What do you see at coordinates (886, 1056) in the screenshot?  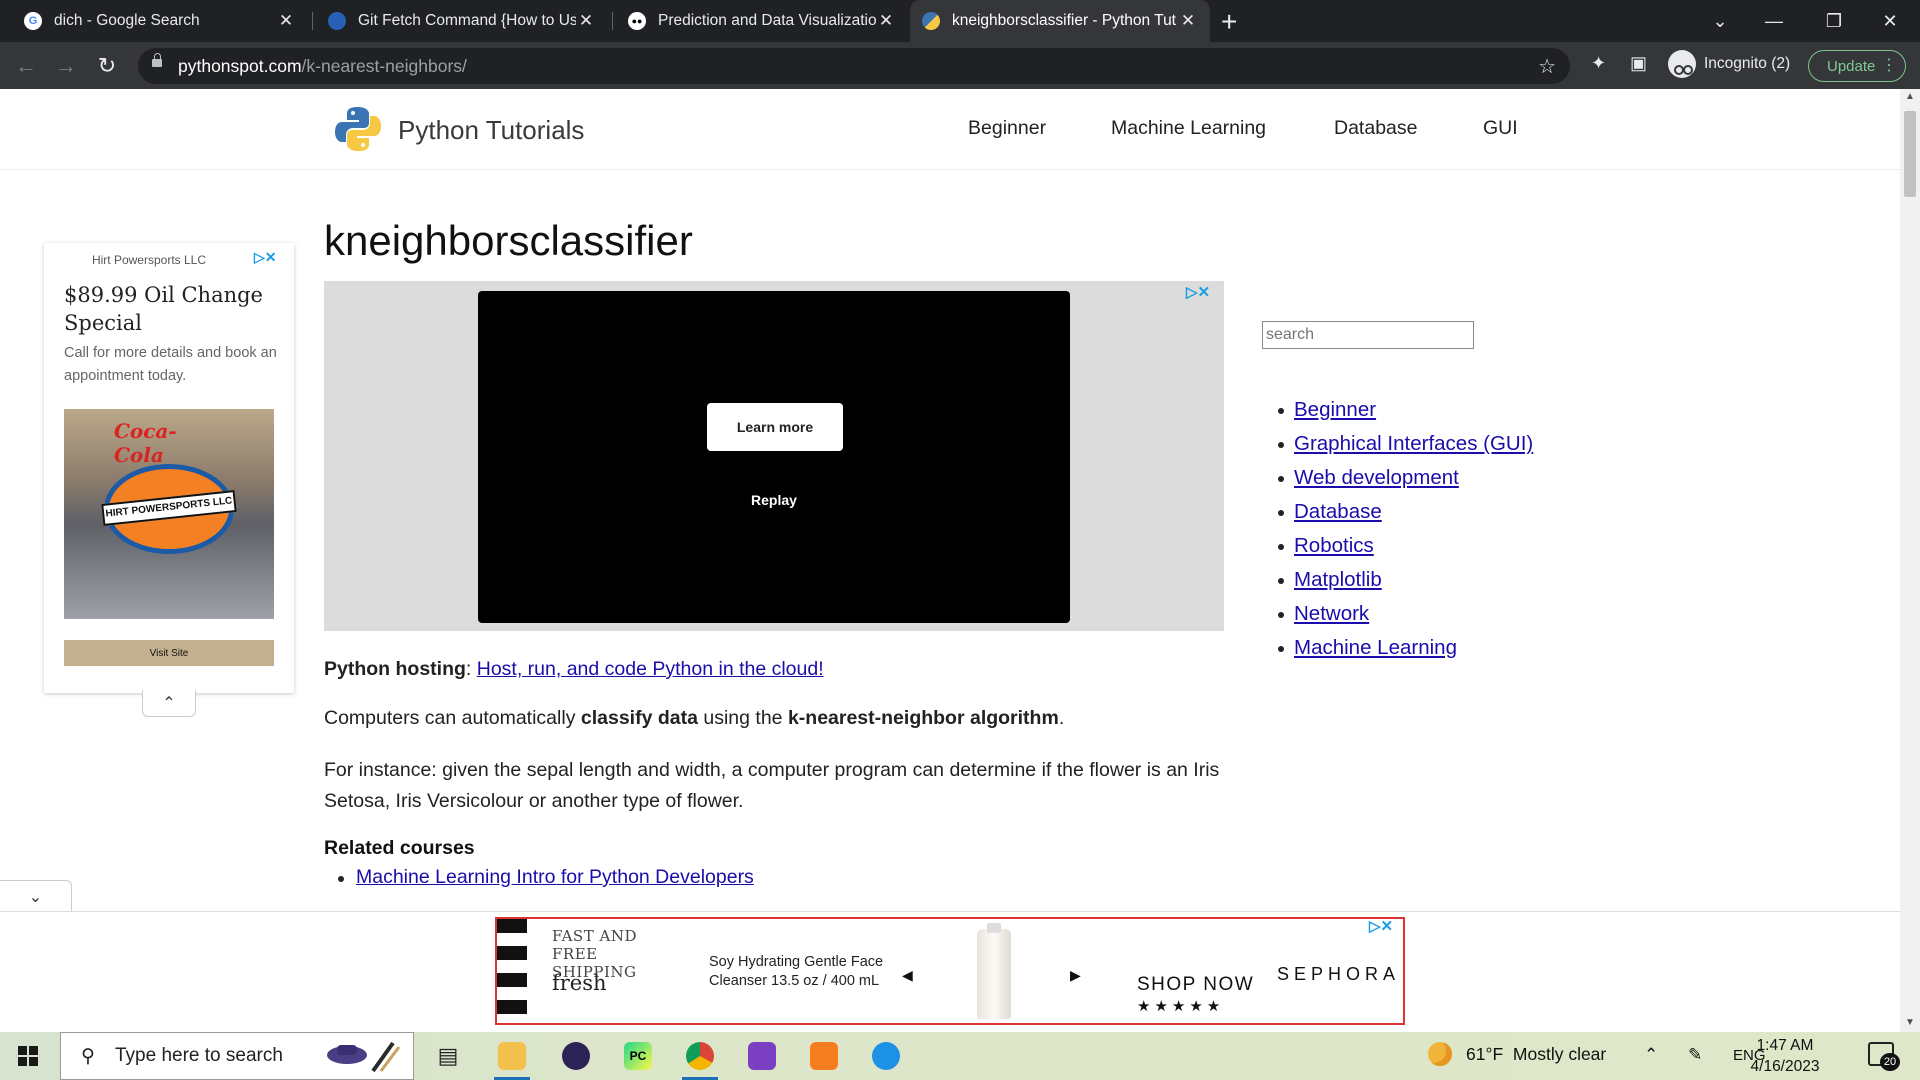 I see `docker-icon` at bounding box center [886, 1056].